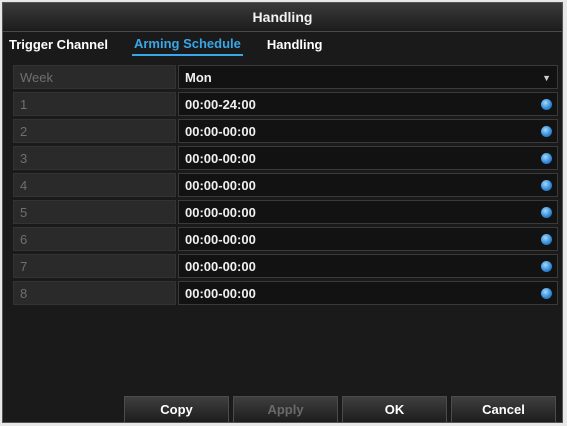 This screenshot has width=567, height=426. What do you see at coordinates (282, 17) in the screenshot?
I see `dialog-title: Handling` at bounding box center [282, 17].